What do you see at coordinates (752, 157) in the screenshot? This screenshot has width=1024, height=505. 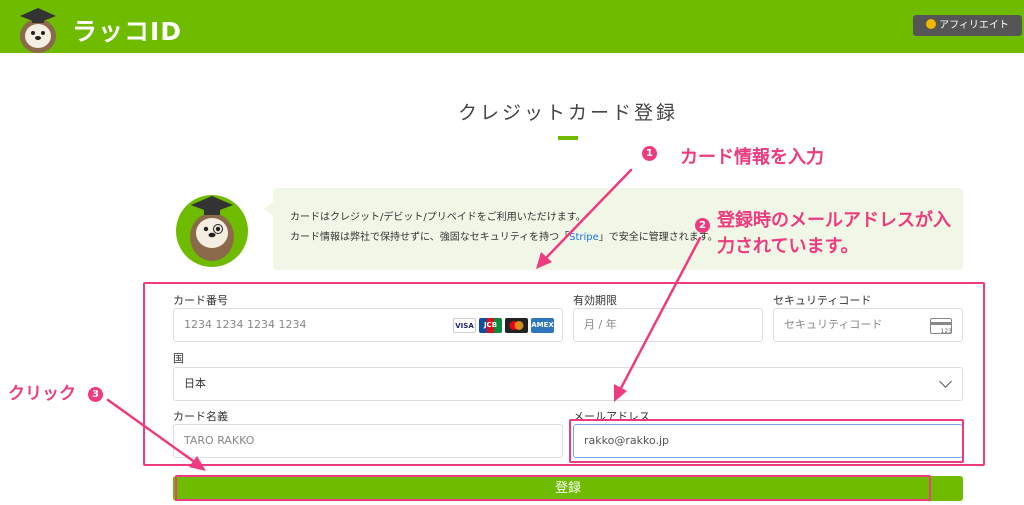 I see `step1-text: カード情報を入力` at bounding box center [752, 157].